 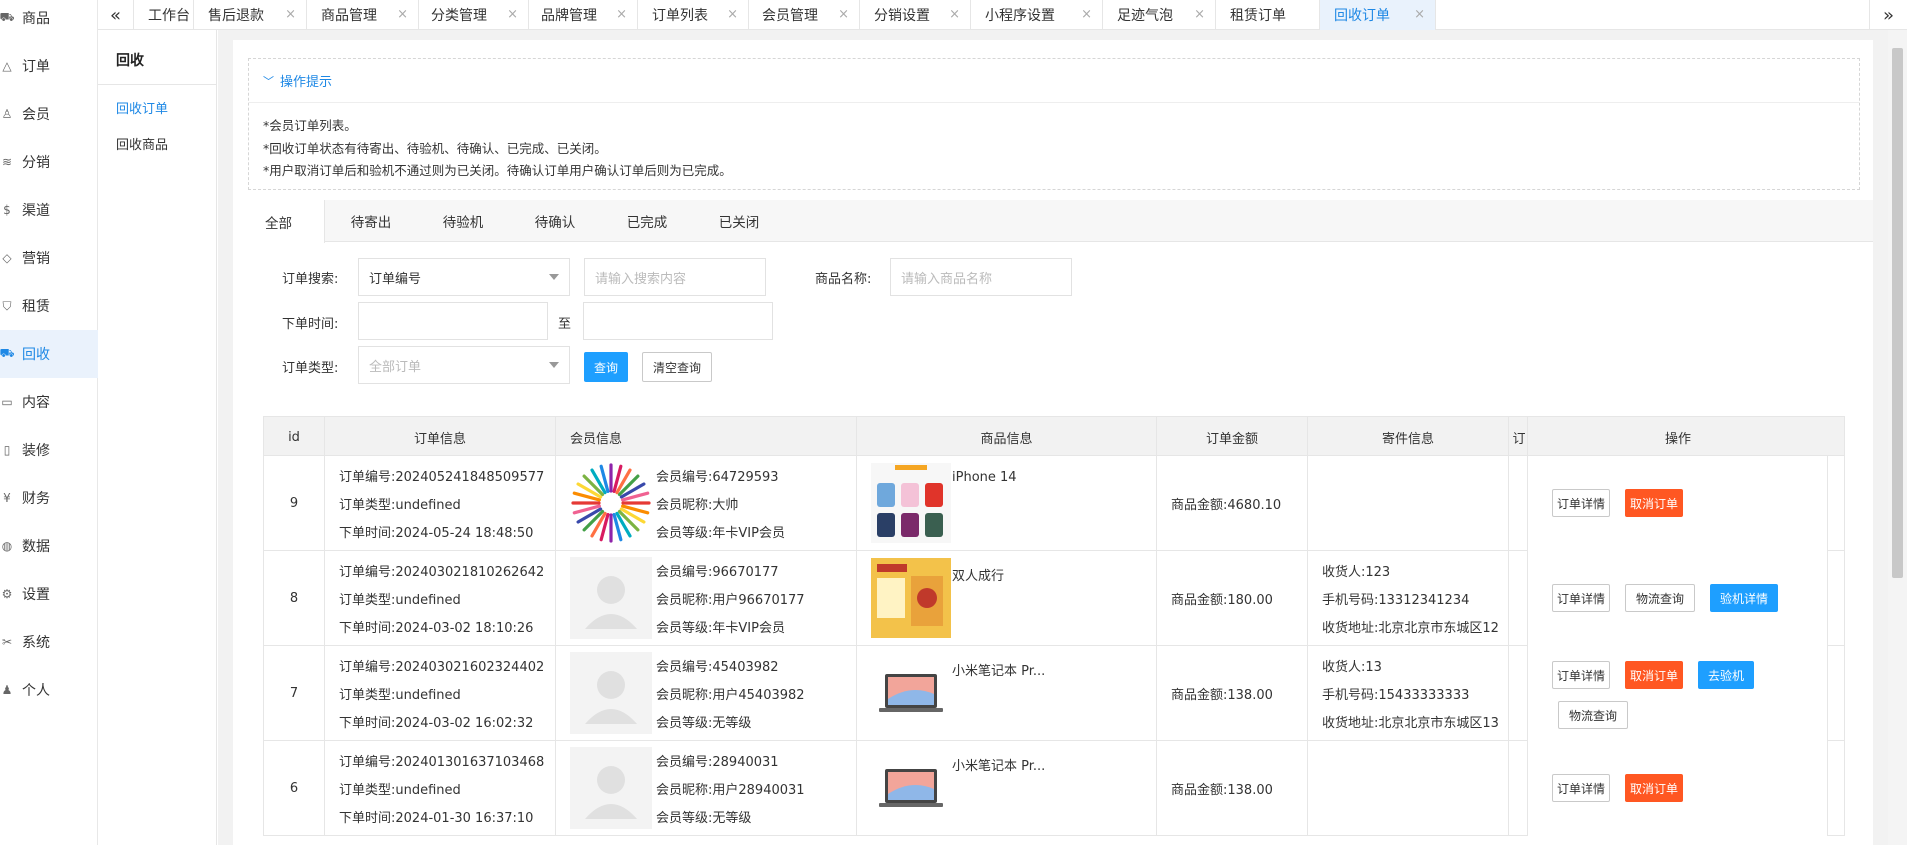 What do you see at coordinates (7, 258) in the screenshot?
I see `diamond-icon: ◇` at bounding box center [7, 258].